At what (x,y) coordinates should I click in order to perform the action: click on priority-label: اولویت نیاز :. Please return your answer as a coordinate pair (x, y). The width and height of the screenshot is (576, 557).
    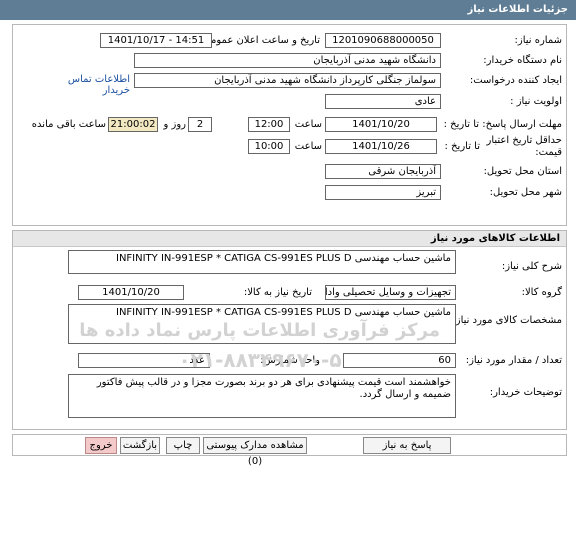
    Looking at the image, I should click on (536, 101).